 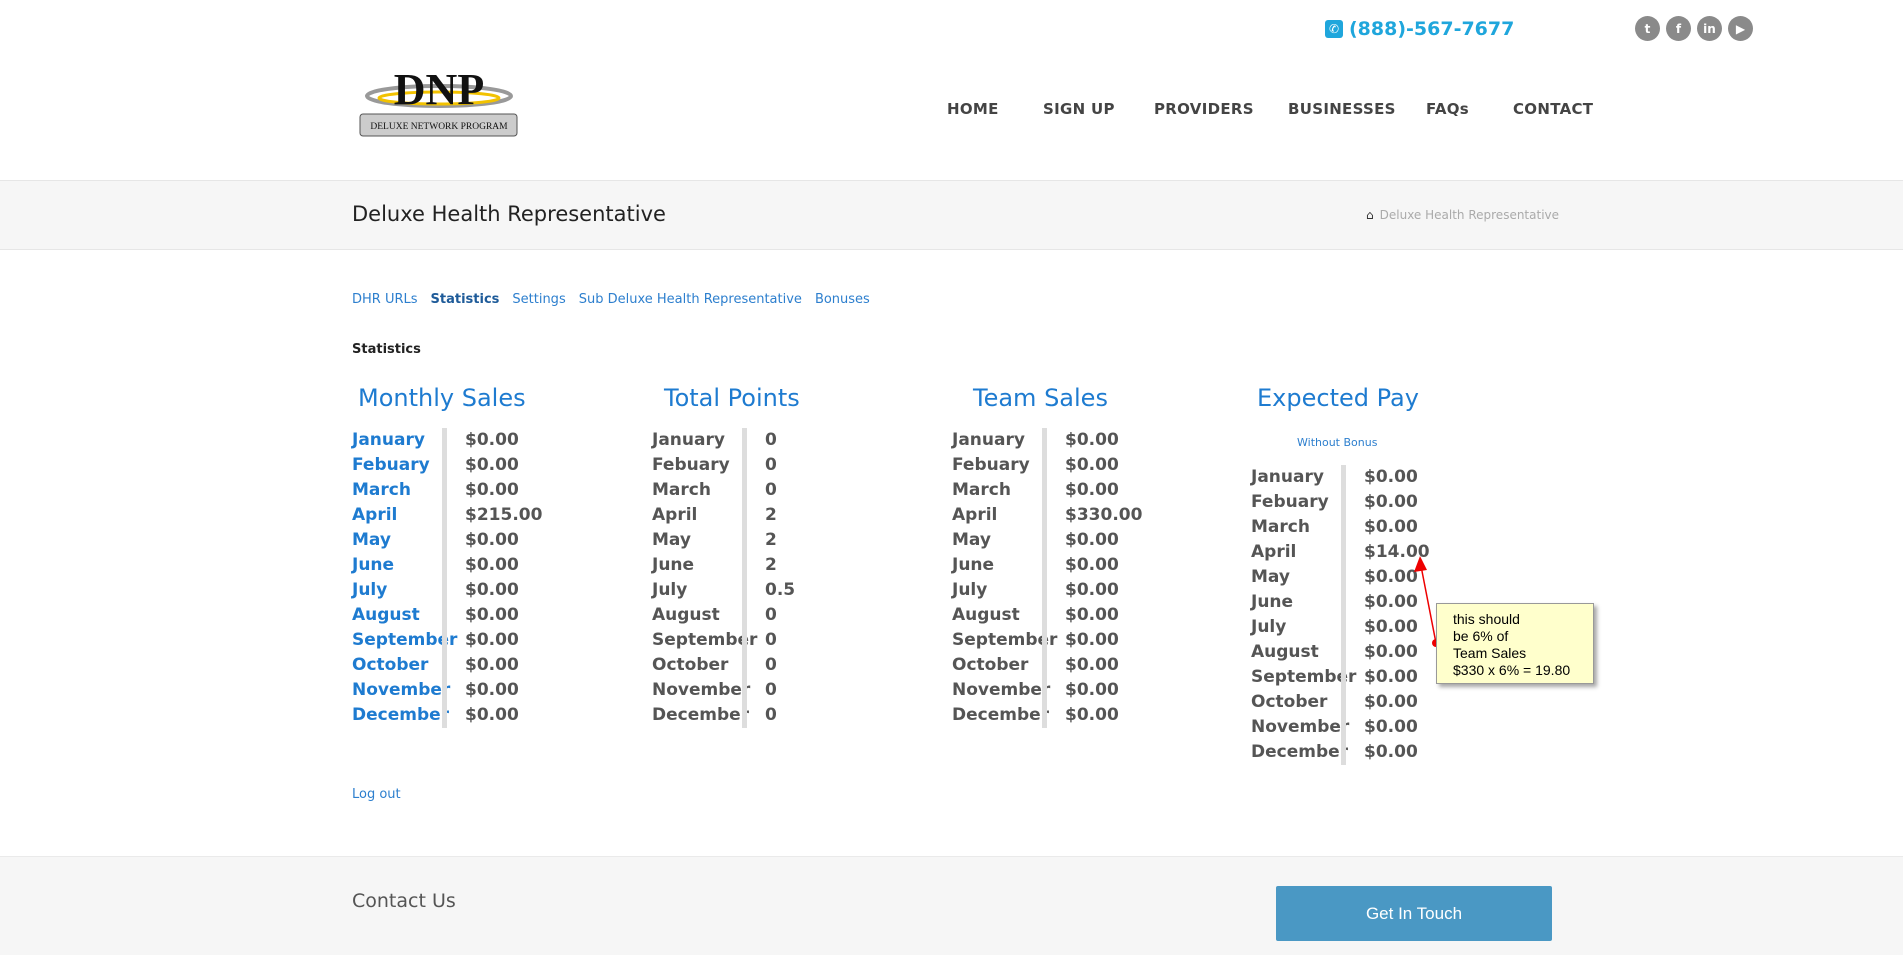 What do you see at coordinates (439, 91) in the screenshot?
I see `svg-text: DNP` at bounding box center [439, 91].